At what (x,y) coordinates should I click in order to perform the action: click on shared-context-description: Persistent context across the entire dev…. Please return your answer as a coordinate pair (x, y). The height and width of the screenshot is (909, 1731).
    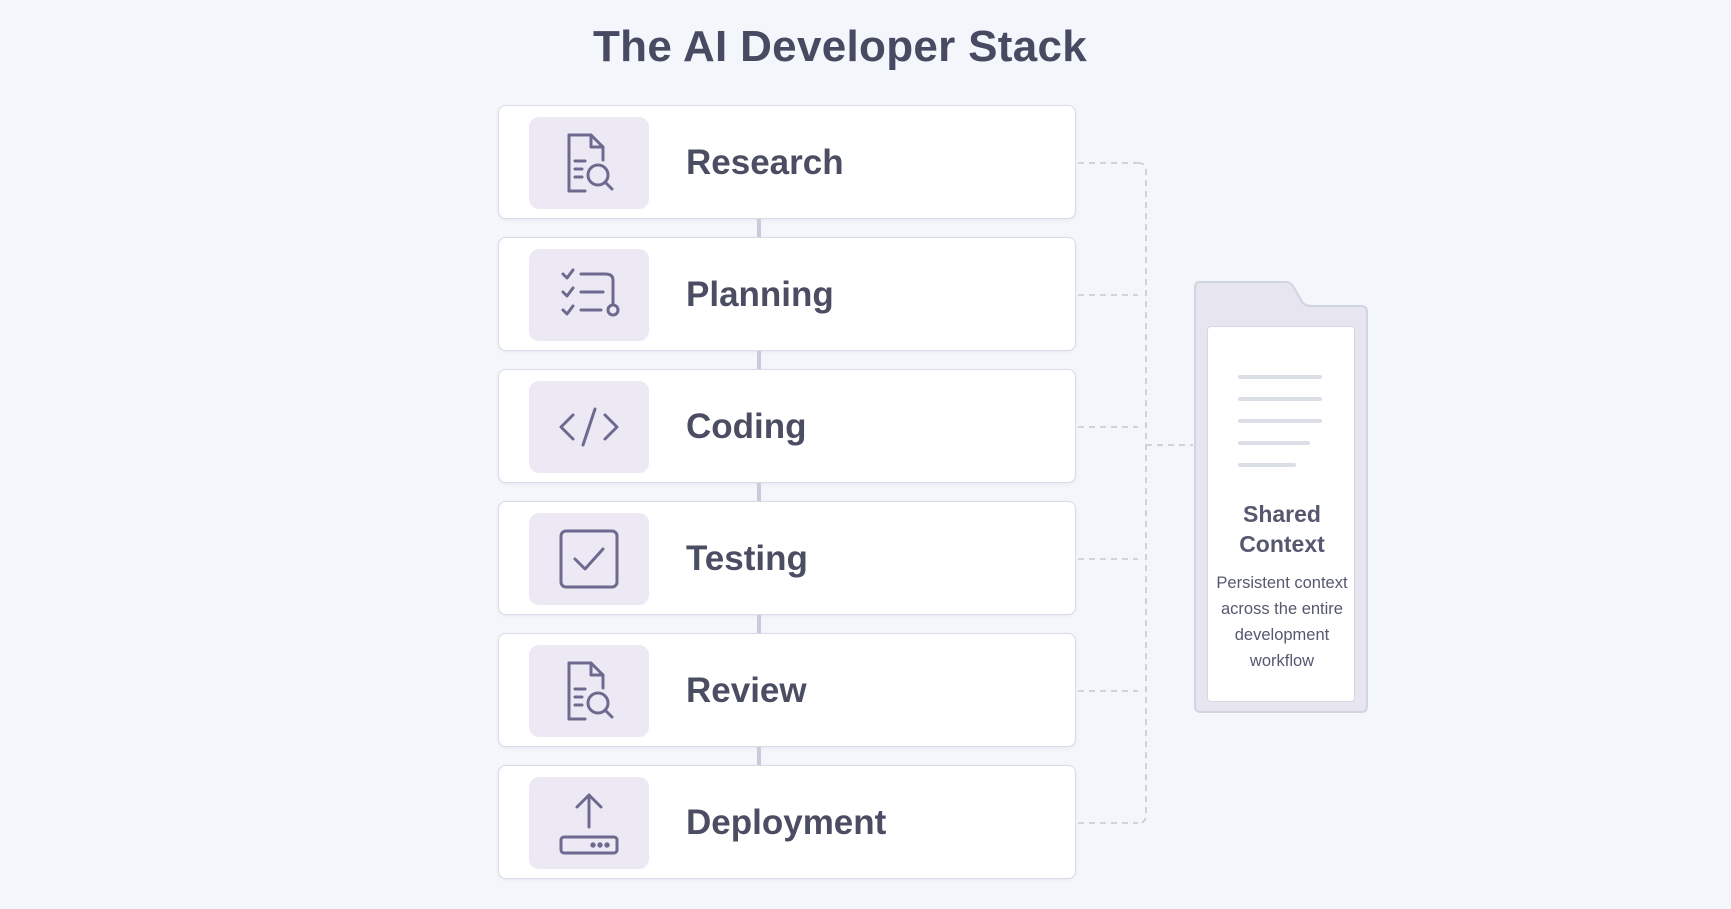
    Looking at the image, I should click on (1282, 622).